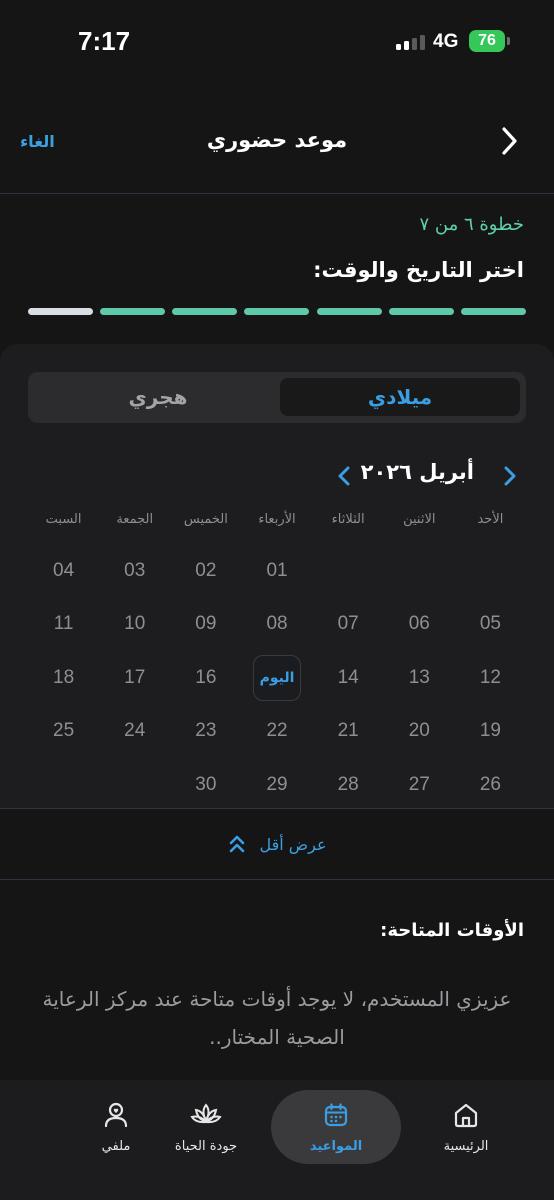 The width and height of the screenshot is (554, 1200). What do you see at coordinates (348, 519) in the screenshot?
I see `weekday-label: الثلاثاء` at bounding box center [348, 519].